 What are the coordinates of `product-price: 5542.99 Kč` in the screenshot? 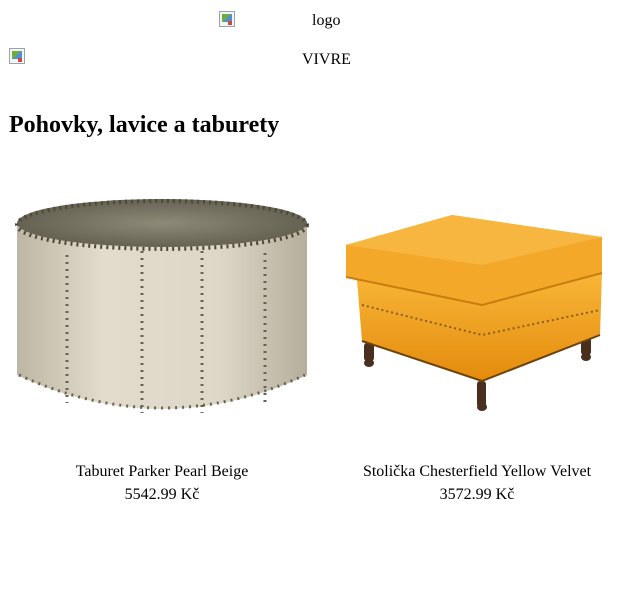 It's located at (162, 494).